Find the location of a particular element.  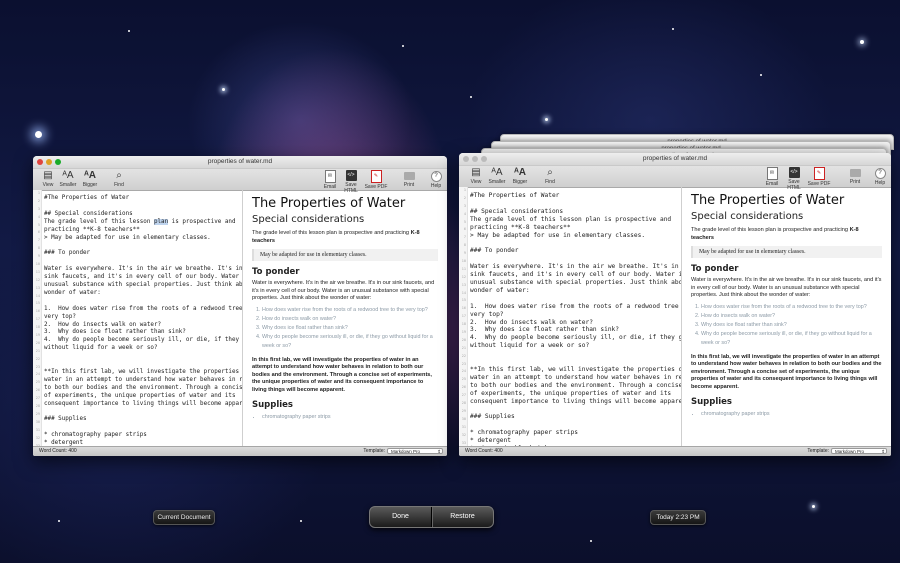

editor-line: ### To ponder is located at coordinates (67, 253).